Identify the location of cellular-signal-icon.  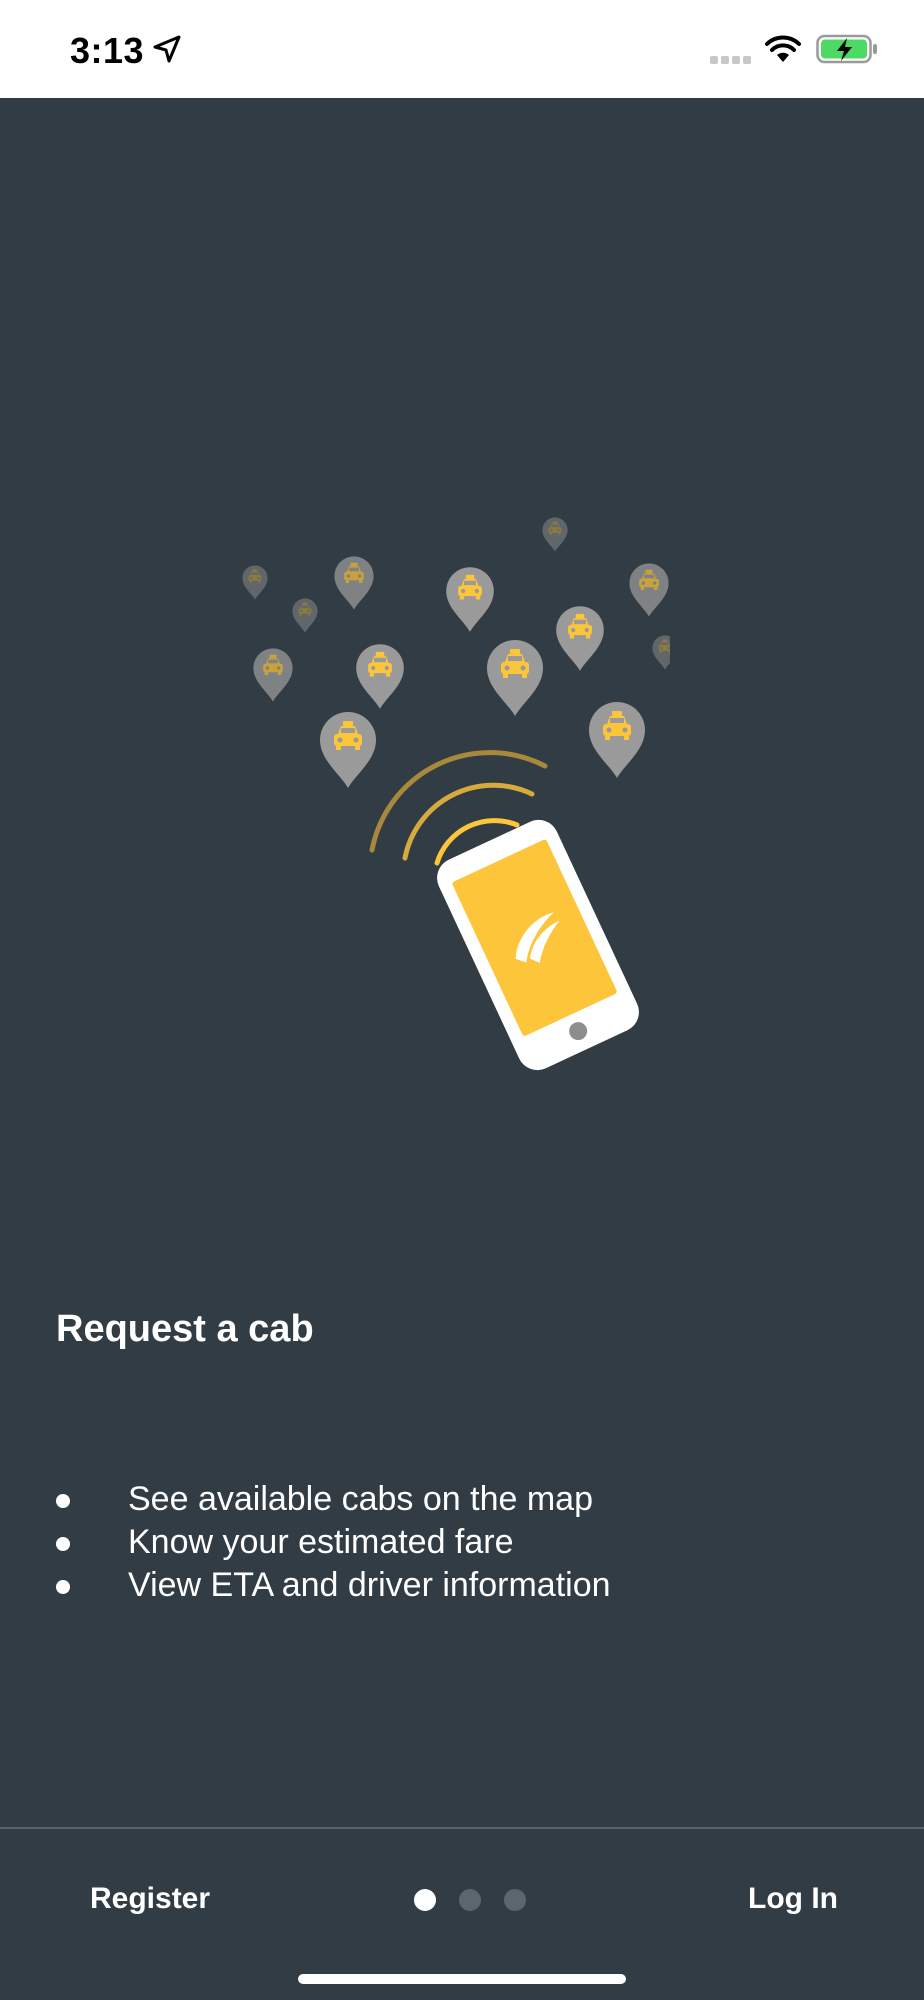
(730, 60).